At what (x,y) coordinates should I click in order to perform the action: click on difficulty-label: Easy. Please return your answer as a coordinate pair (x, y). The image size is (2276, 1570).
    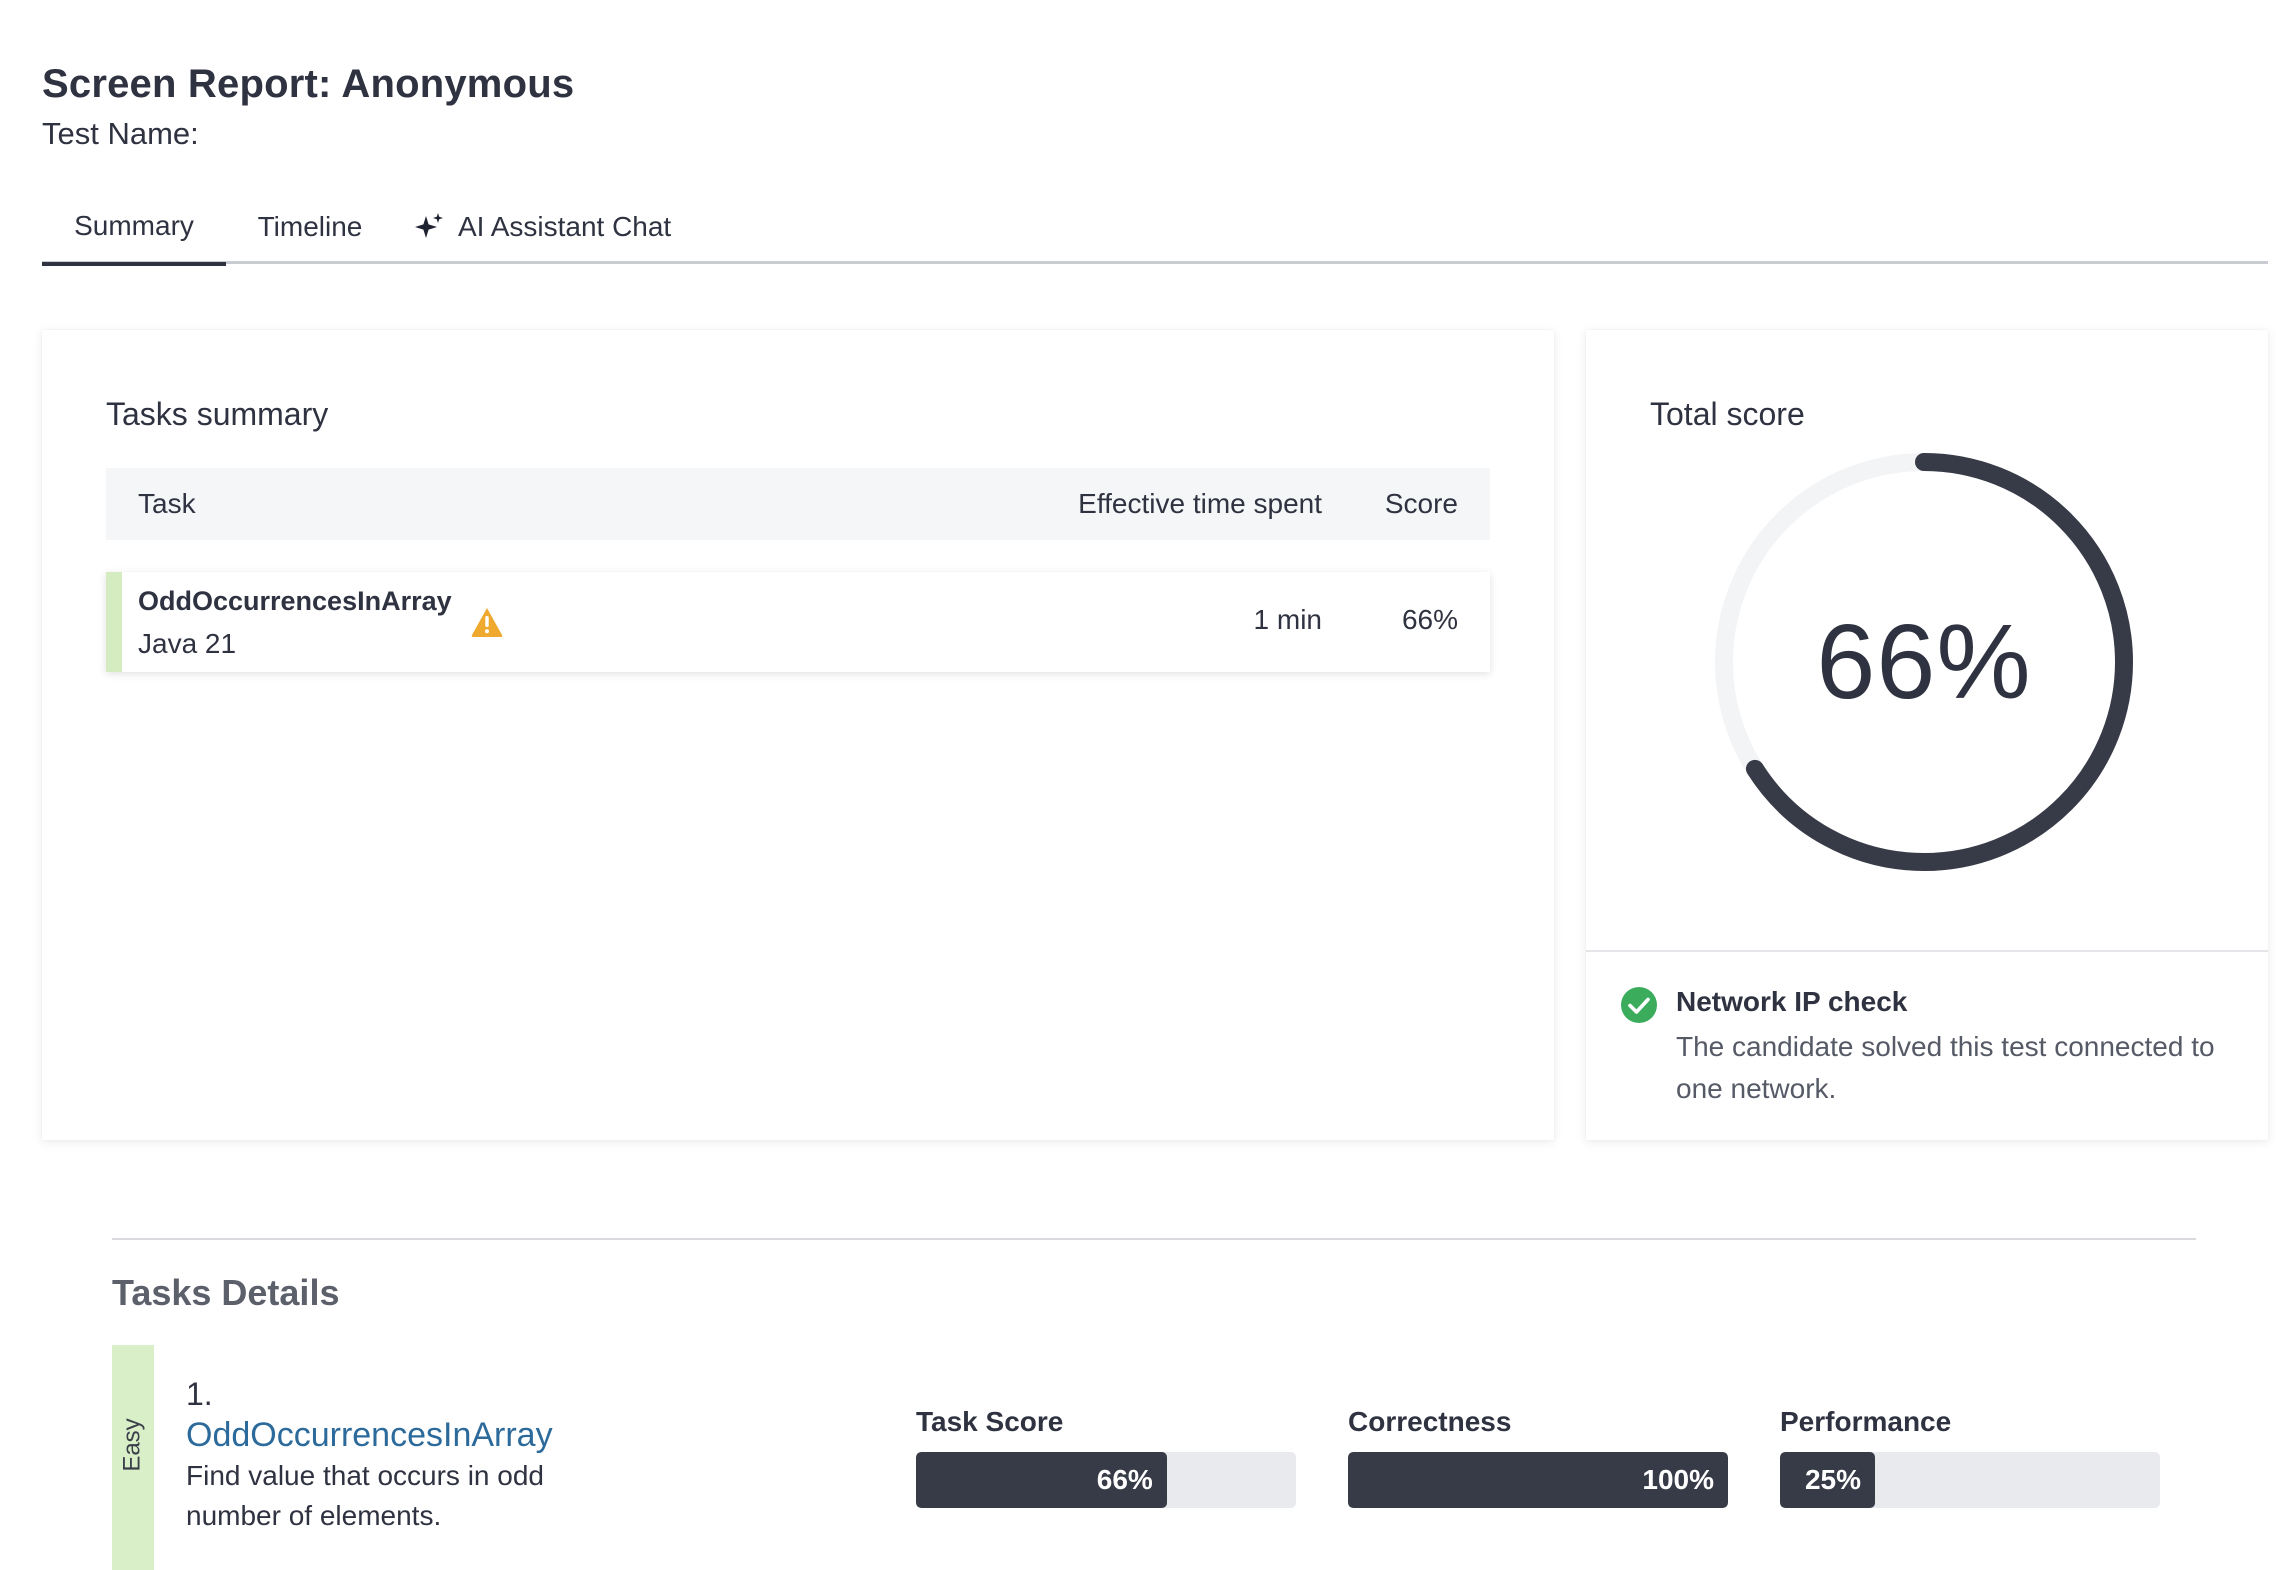
    Looking at the image, I should click on (133, 1445).